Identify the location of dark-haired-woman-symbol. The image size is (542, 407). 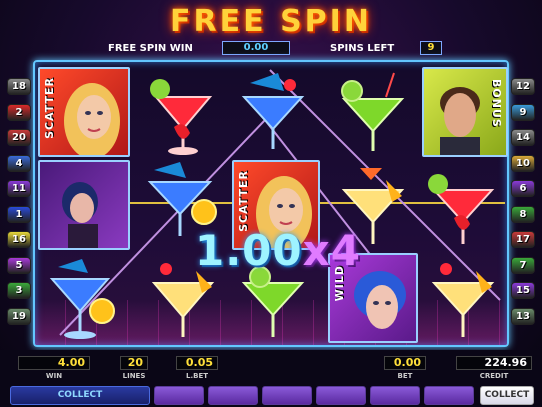
(84, 205).